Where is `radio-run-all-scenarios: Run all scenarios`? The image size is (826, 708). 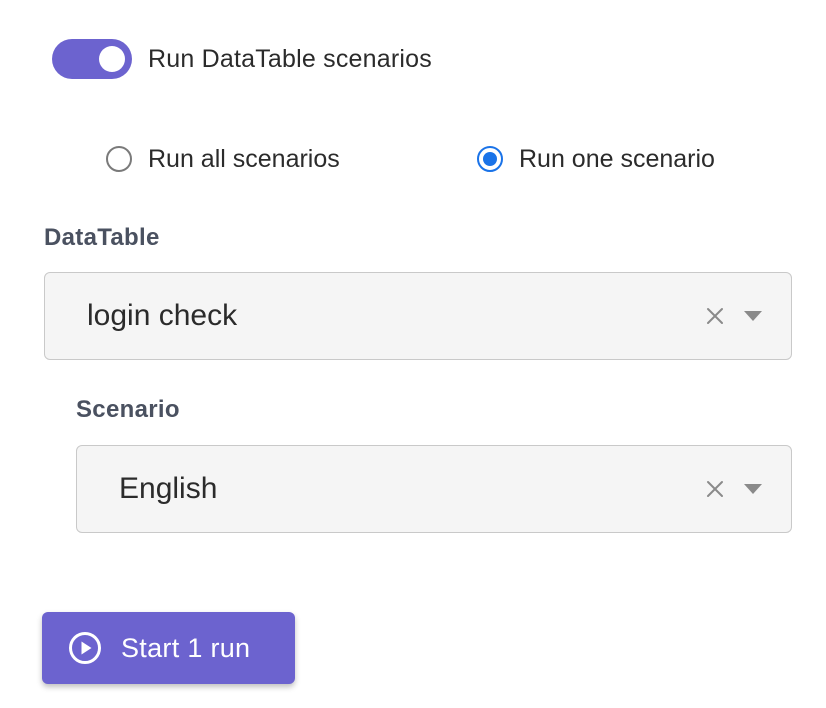 radio-run-all-scenarios: Run all scenarios is located at coordinates (223, 159).